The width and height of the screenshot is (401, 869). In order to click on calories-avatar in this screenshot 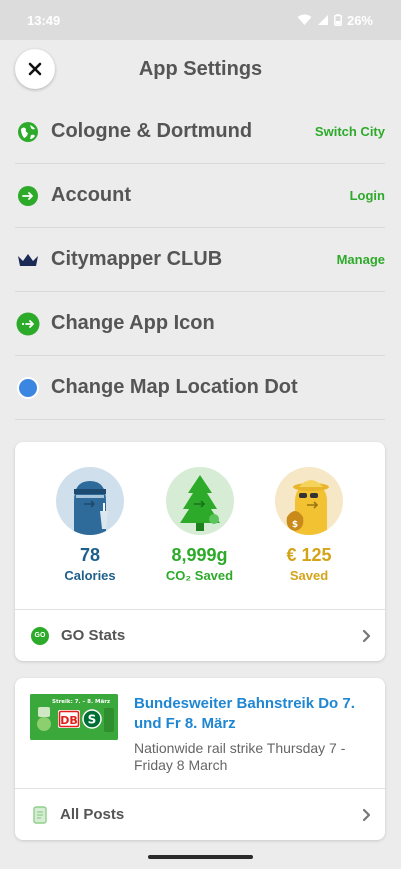, I will do `click(90, 501)`.